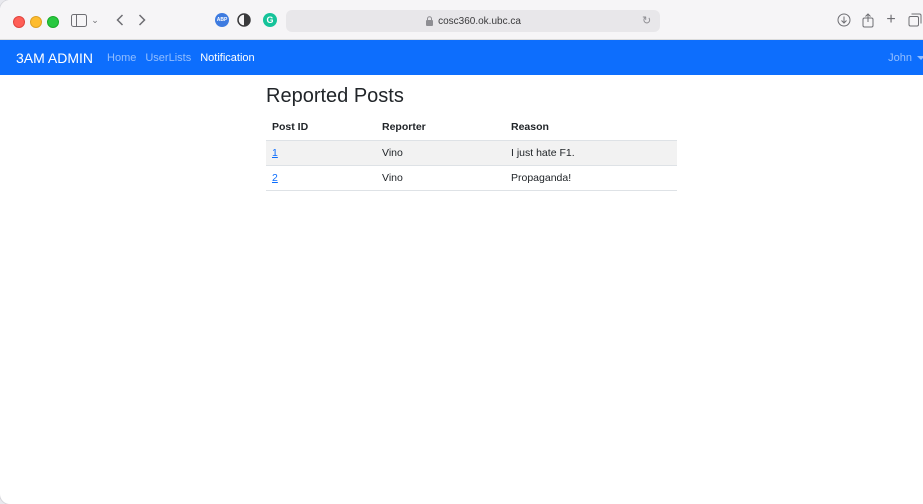  I want to click on sidebar-icon, so click(79, 20).